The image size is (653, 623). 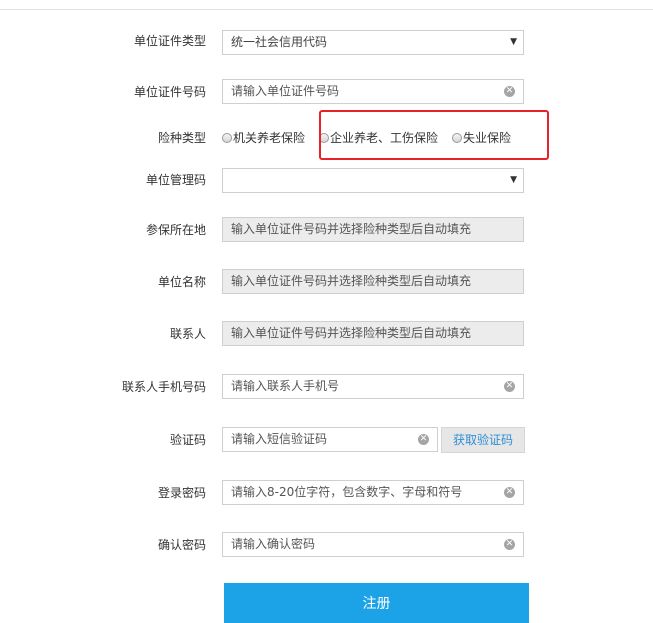 I want to click on sms-code-input: 请输入短信验证码 ✕, so click(x=330, y=439).